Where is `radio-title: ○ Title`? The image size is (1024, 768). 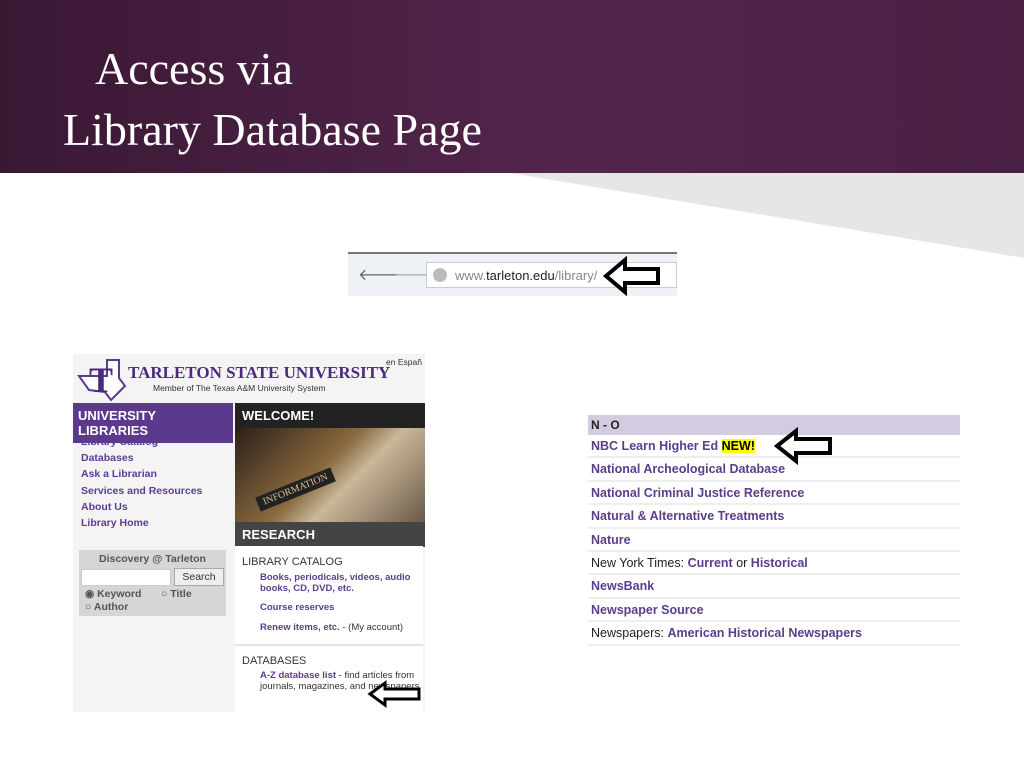 radio-title: ○ Title is located at coordinates (176, 594).